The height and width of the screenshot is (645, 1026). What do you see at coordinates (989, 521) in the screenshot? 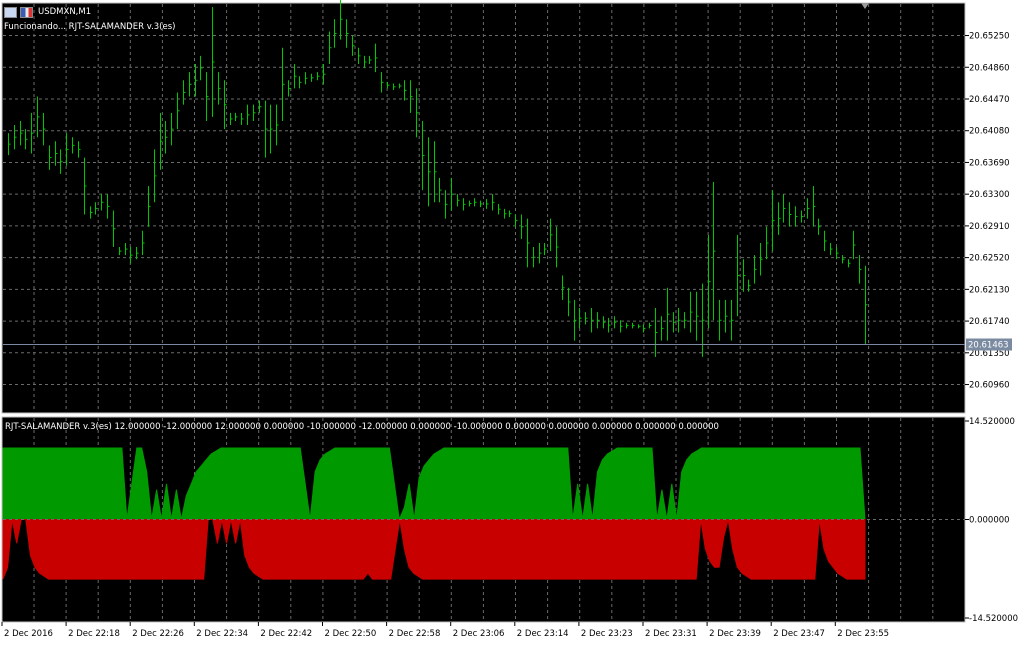
I see `oscillator-axis-label: 0.000000` at bounding box center [989, 521].